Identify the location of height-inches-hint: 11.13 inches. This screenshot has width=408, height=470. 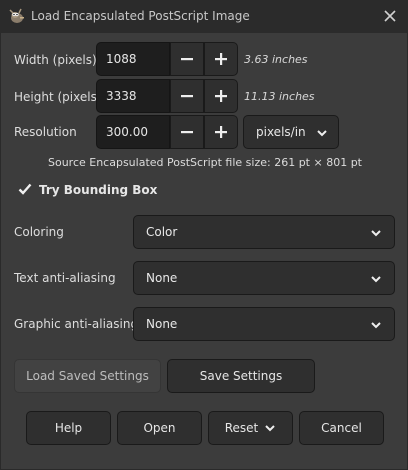
(279, 96).